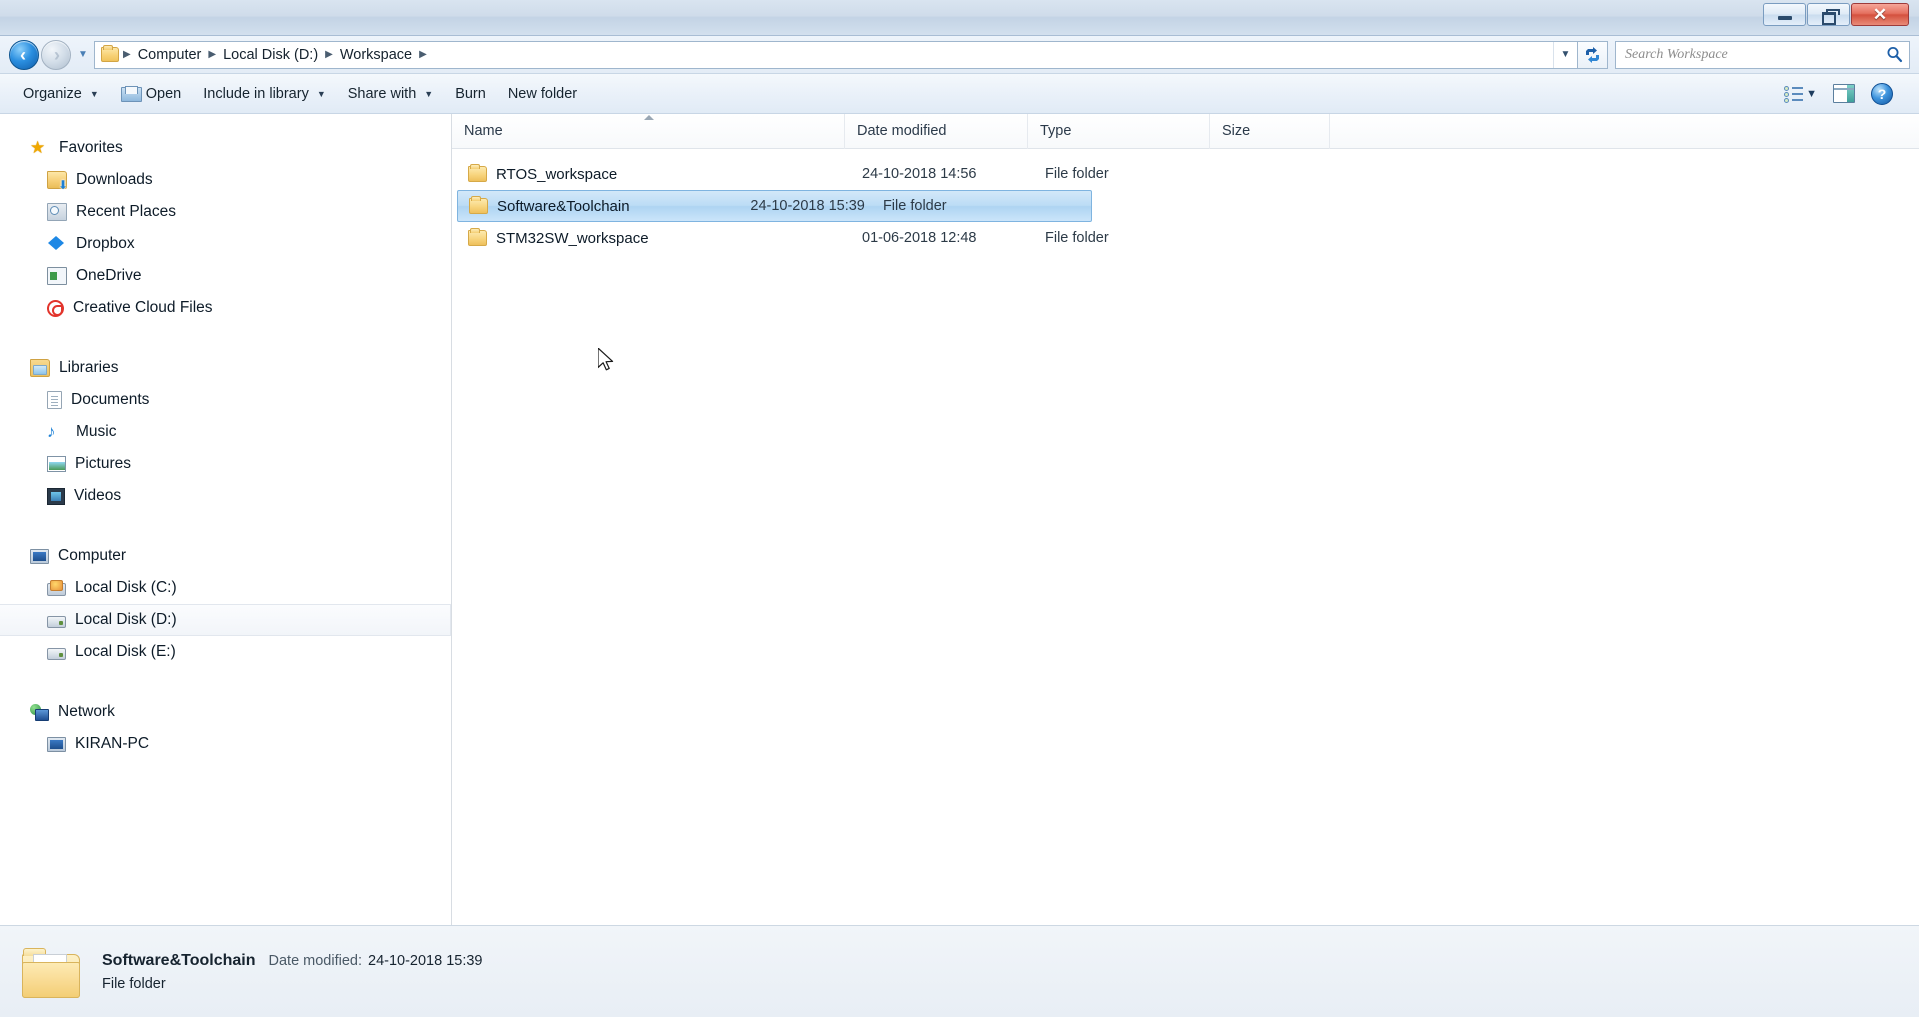 The height and width of the screenshot is (1017, 1919). I want to click on recent-pages-button: ▼, so click(83, 55).